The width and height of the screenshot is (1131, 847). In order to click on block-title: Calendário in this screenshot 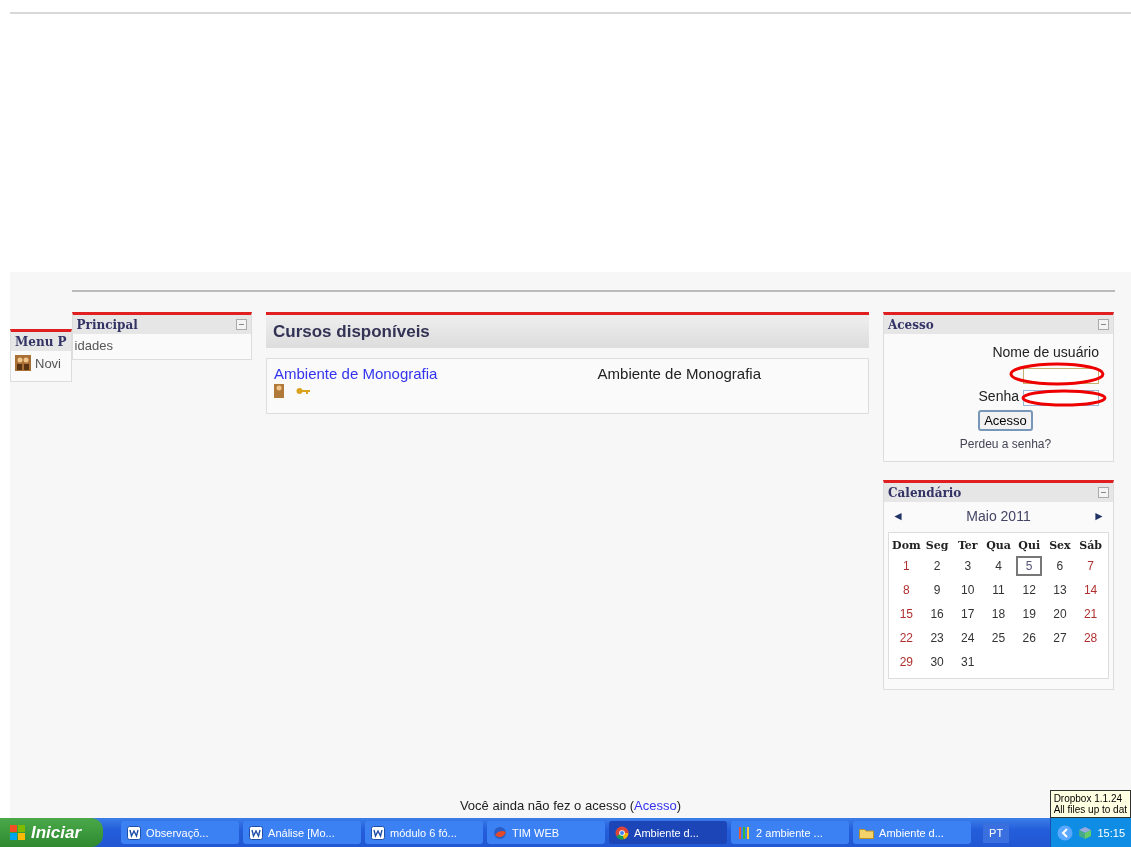, I will do `click(925, 492)`.